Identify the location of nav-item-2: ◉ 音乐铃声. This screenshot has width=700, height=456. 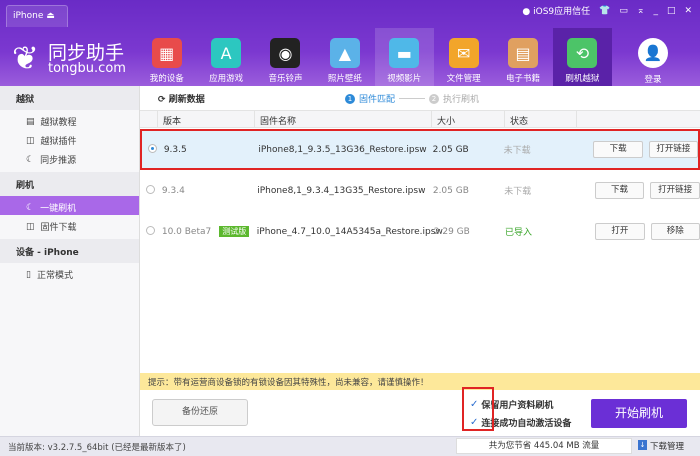
(285, 57).